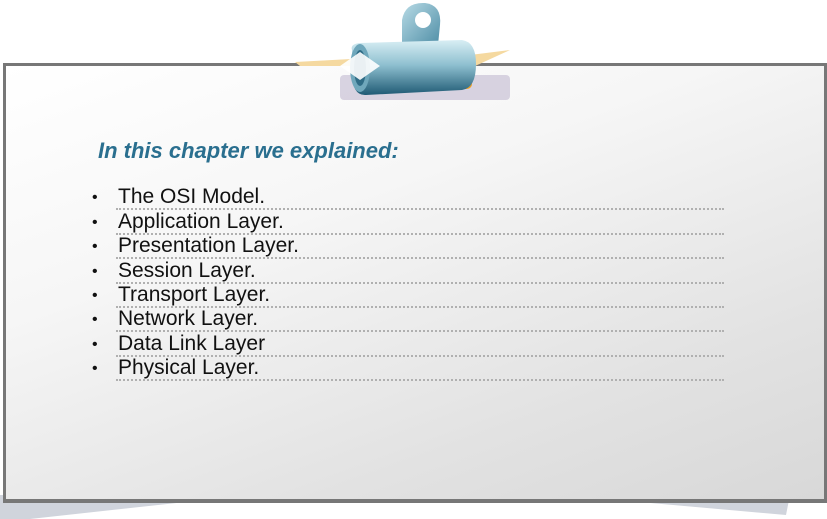  I want to click on list-item: • Application Layer., so click(408, 222).